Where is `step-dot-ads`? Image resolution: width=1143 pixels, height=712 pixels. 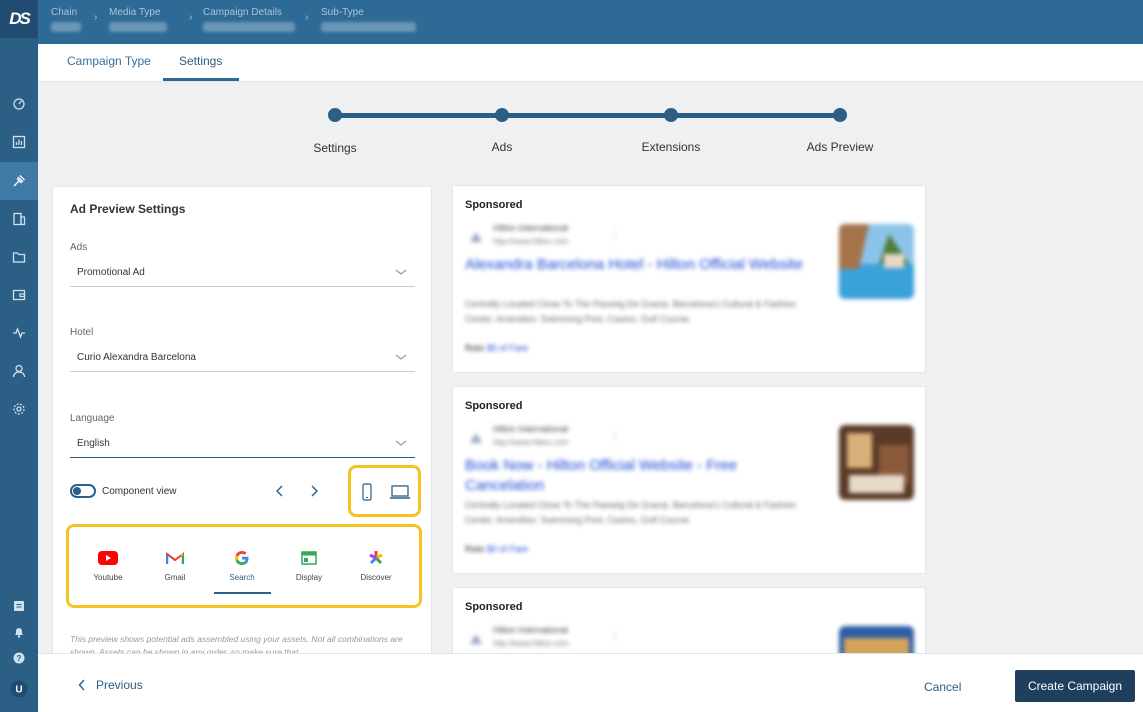 step-dot-ads is located at coordinates (502, 115).